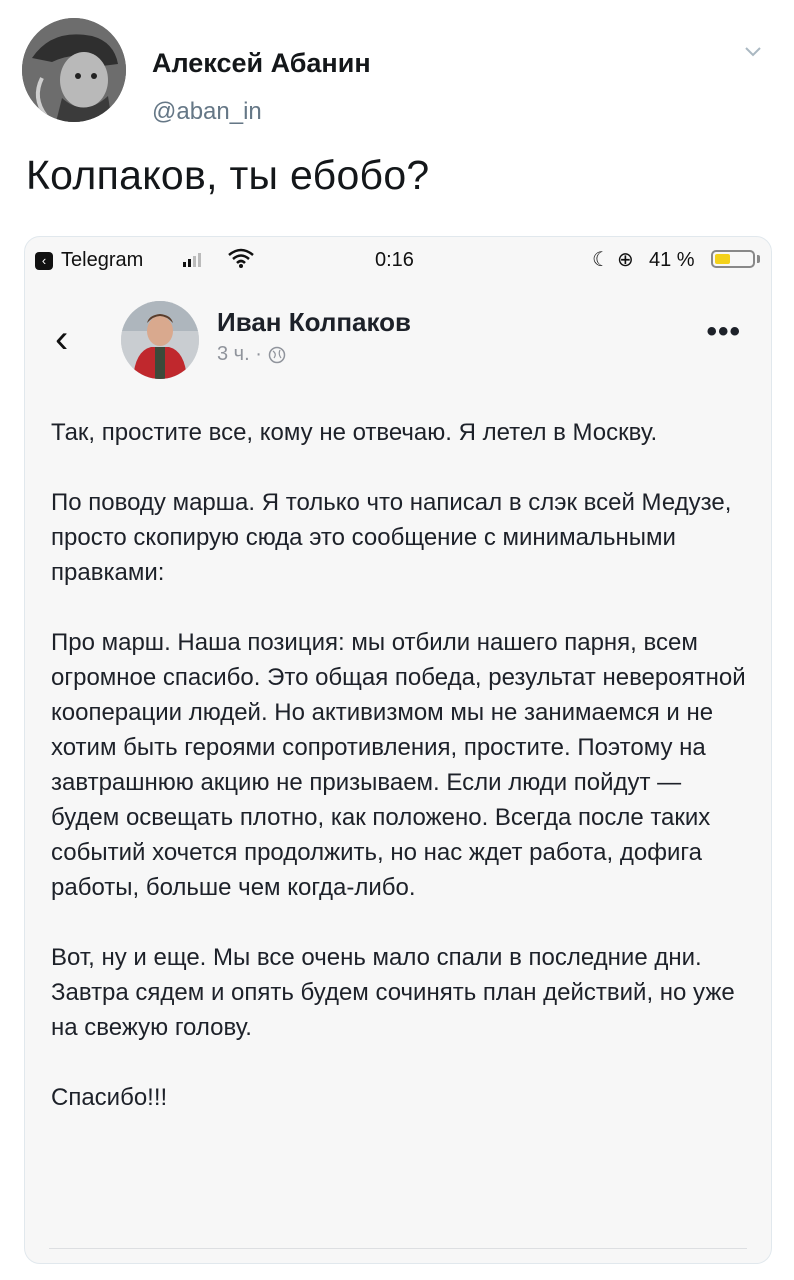 Image resolution: width=794 pixels, height=1280 pixels. I want to click on battery-nub, so click(758, 259).